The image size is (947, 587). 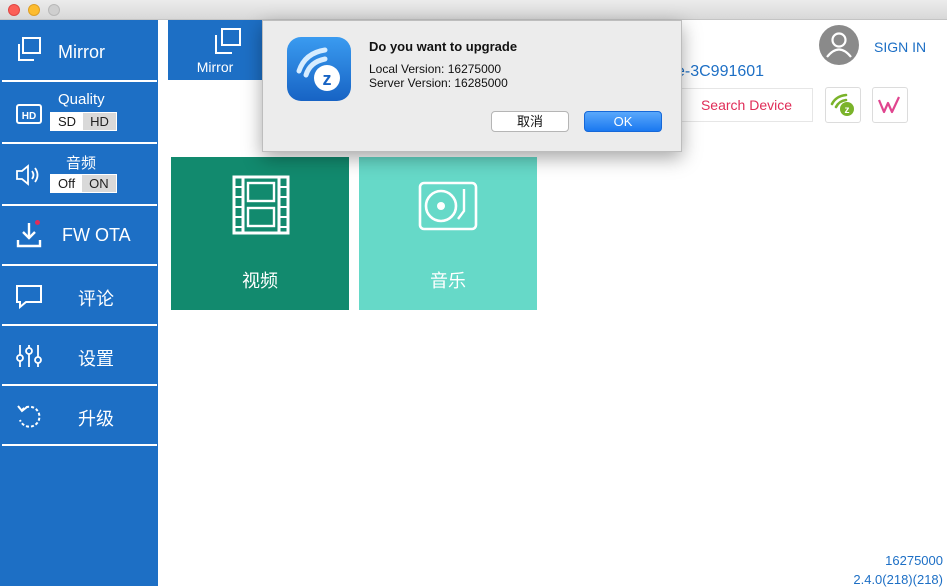 What do you see at coordinates (473, 10) in the screenshot?
I see `window-titlebar` at bounding box center [473, 10].